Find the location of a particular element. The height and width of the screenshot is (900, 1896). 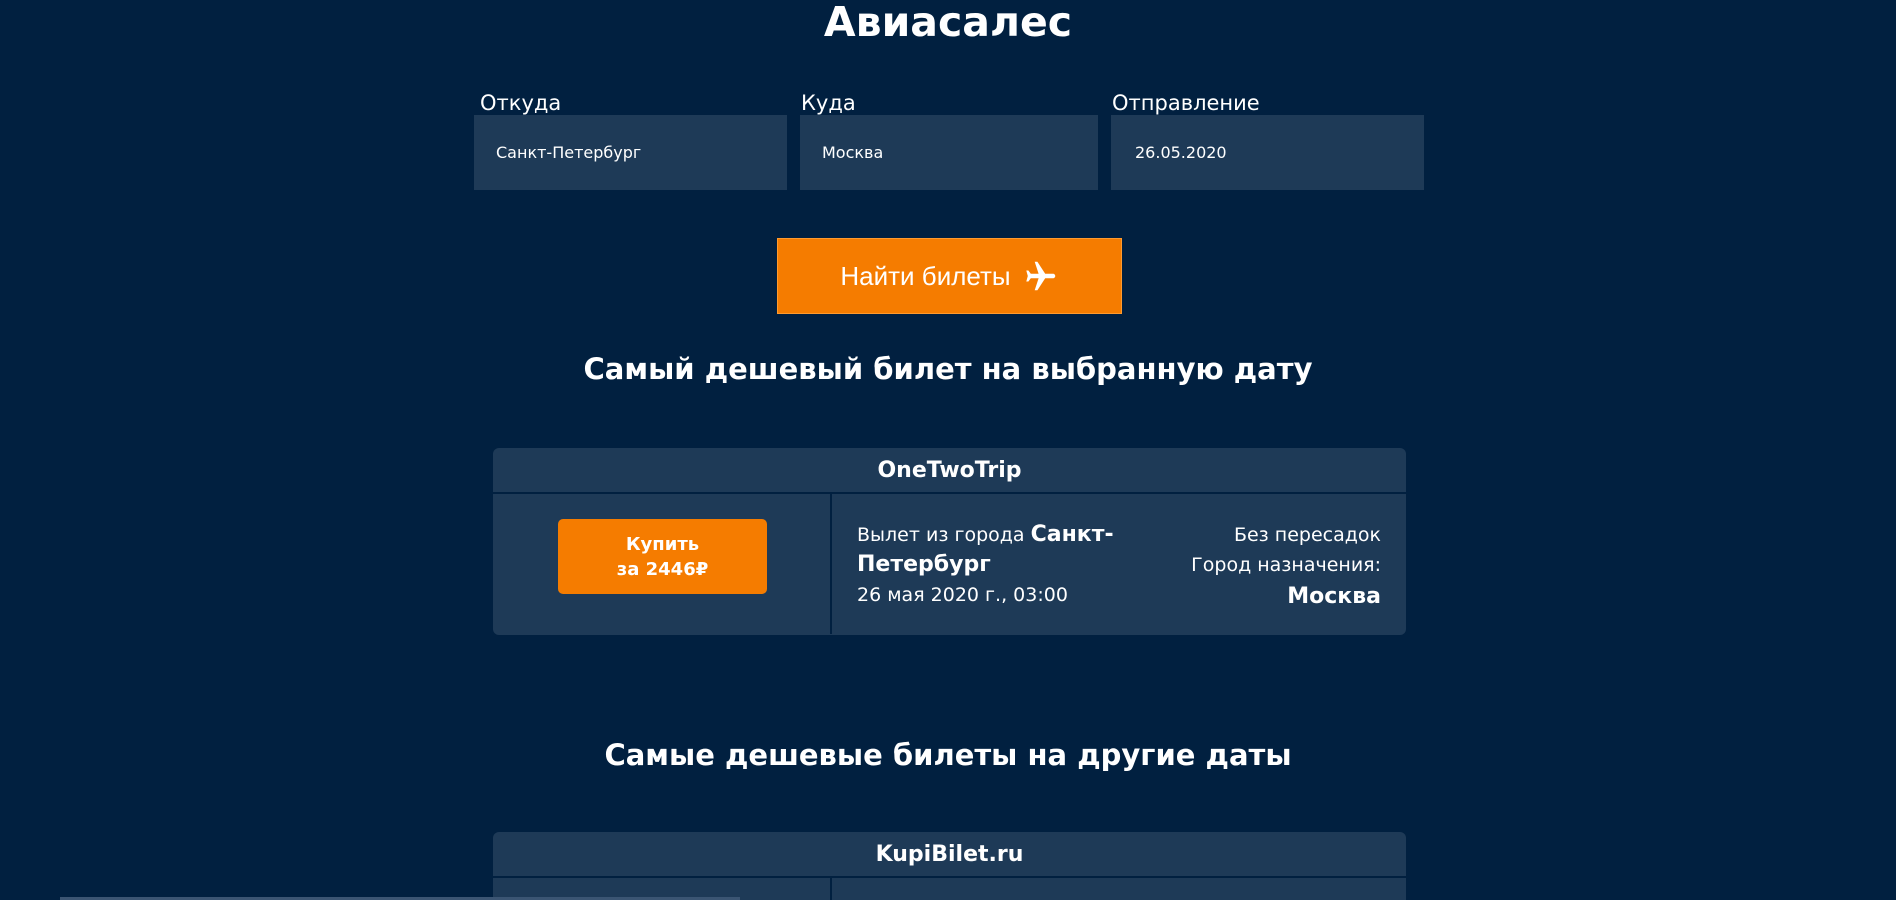

depart-datetime: 26 мая 2020 г., 03:00 is located at coordinates (962, 595).